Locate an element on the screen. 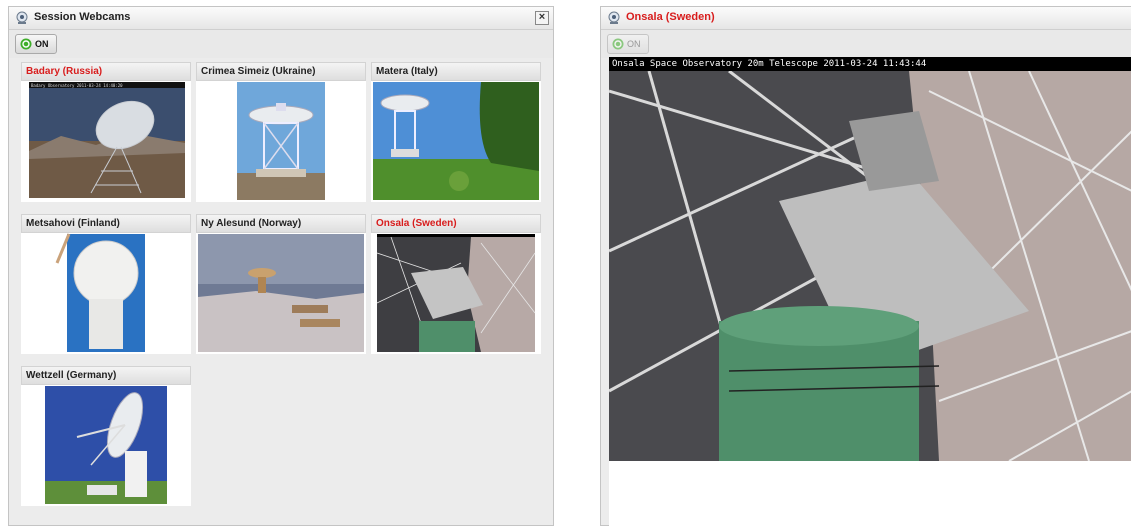 The image size is (1131, 530). camera-title: Matera (Italy) is located at coordinates (456, 71).